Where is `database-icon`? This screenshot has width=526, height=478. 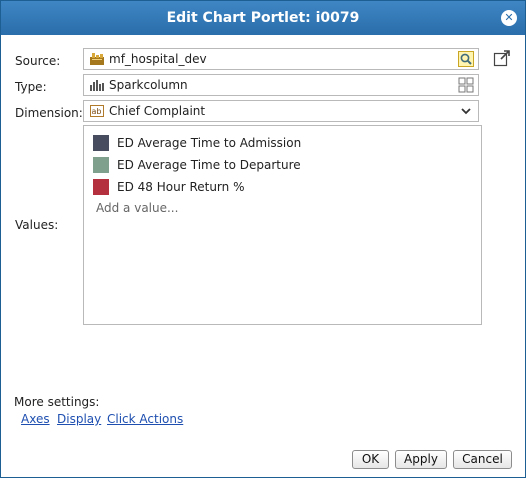
database-icon is located at coordinates (97, 59).